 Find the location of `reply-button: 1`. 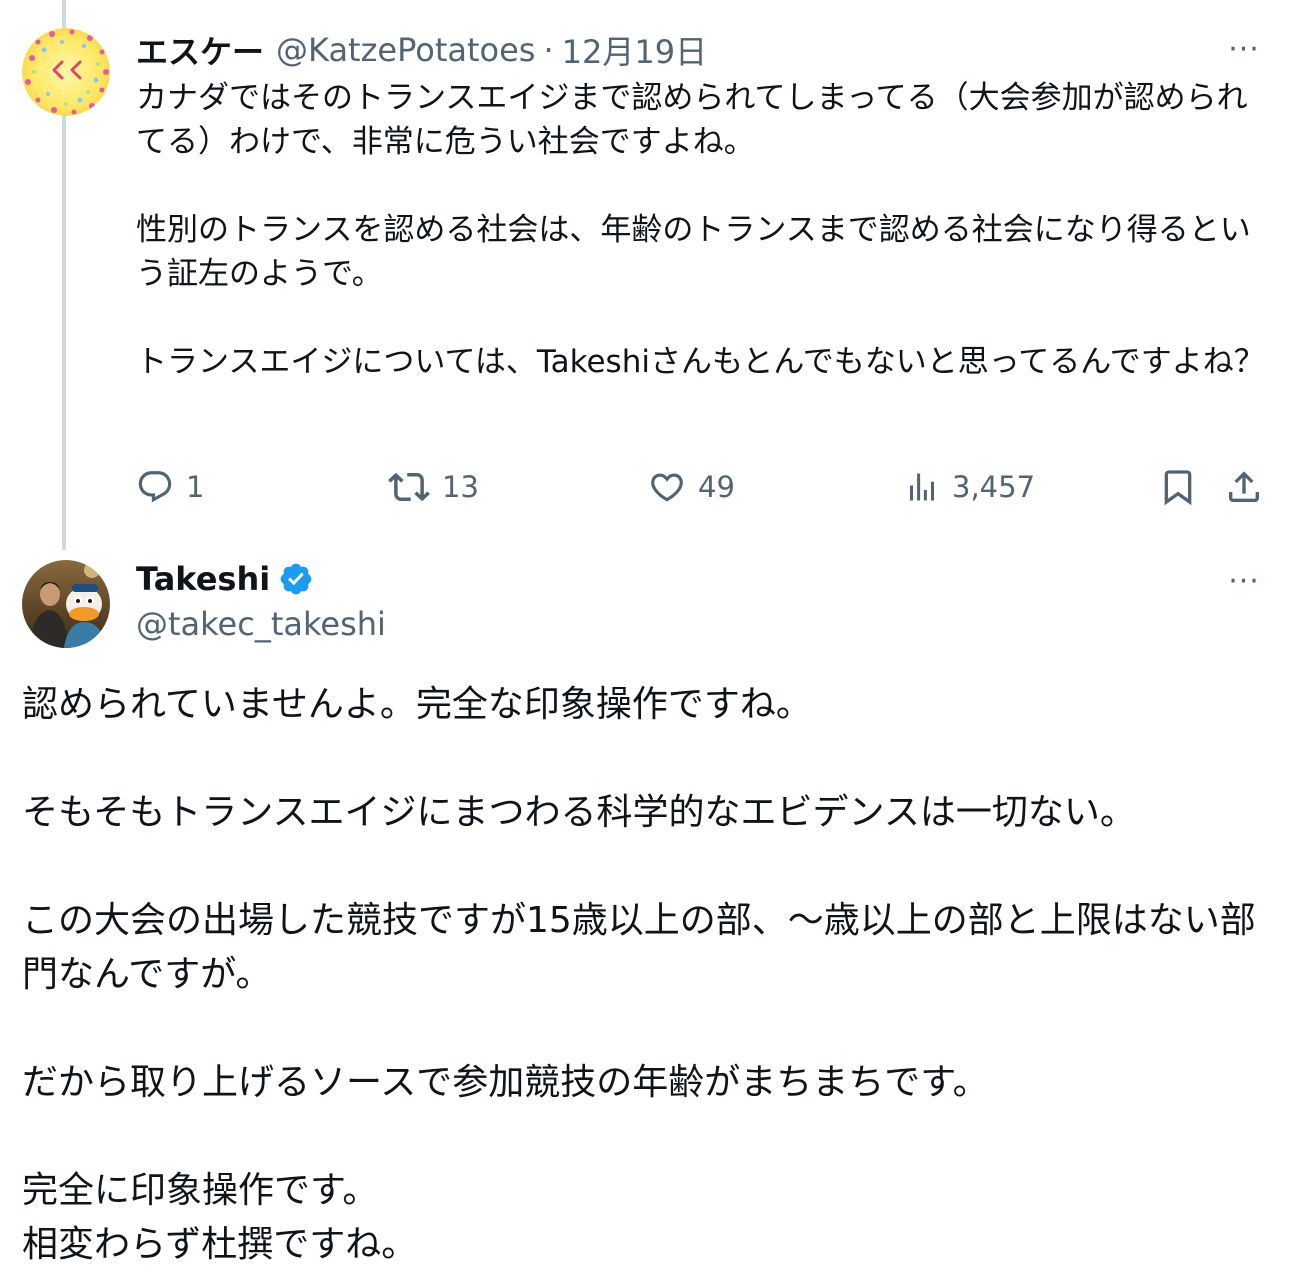

reply-button: 1 is located at coordinates (170, 487).